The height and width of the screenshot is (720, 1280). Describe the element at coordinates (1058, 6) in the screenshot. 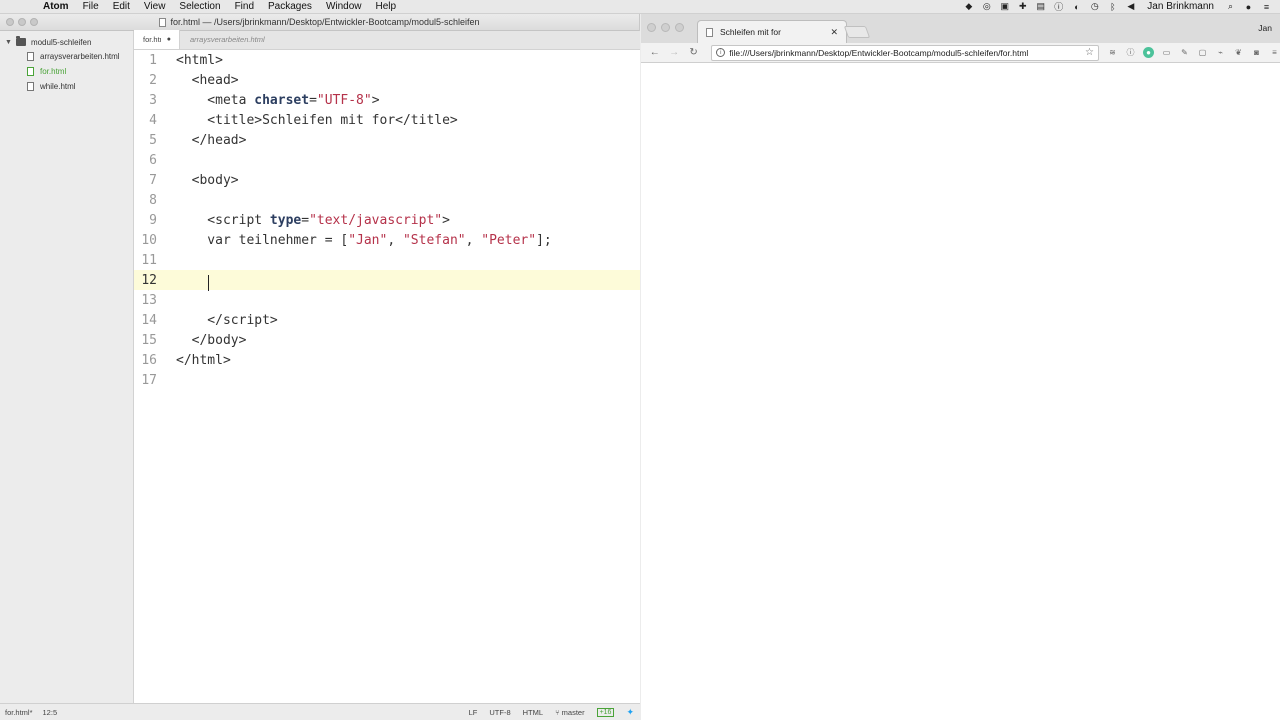

I see `info-icon: ⓘ` at that location.